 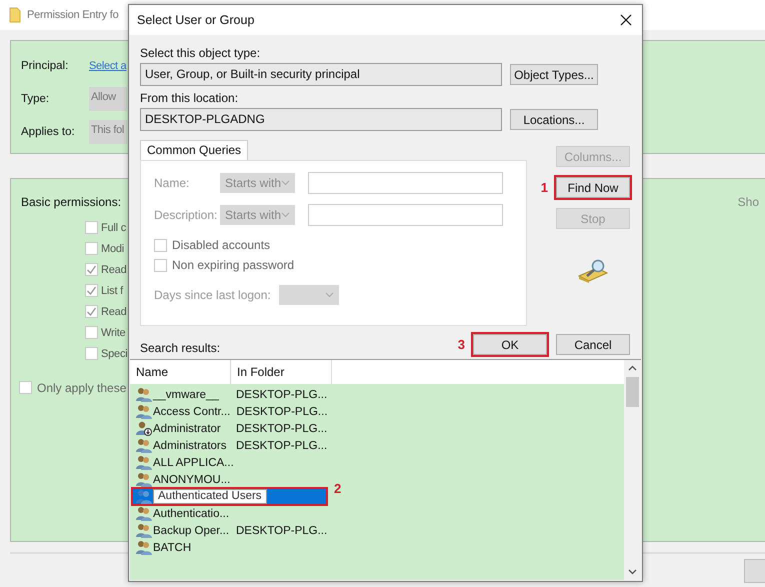 I want to click on step-number: 1, so click(x=544, y=187).